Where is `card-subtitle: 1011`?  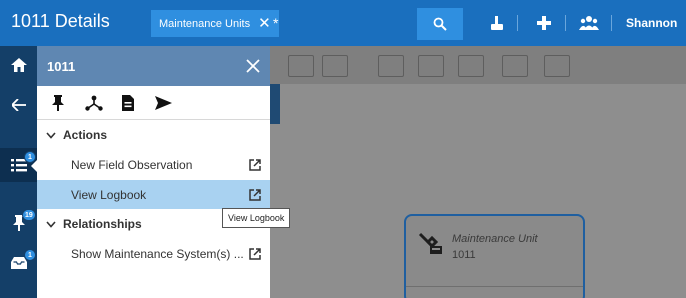 card-subtitle: 1011 is located at coordinates (464, 255).